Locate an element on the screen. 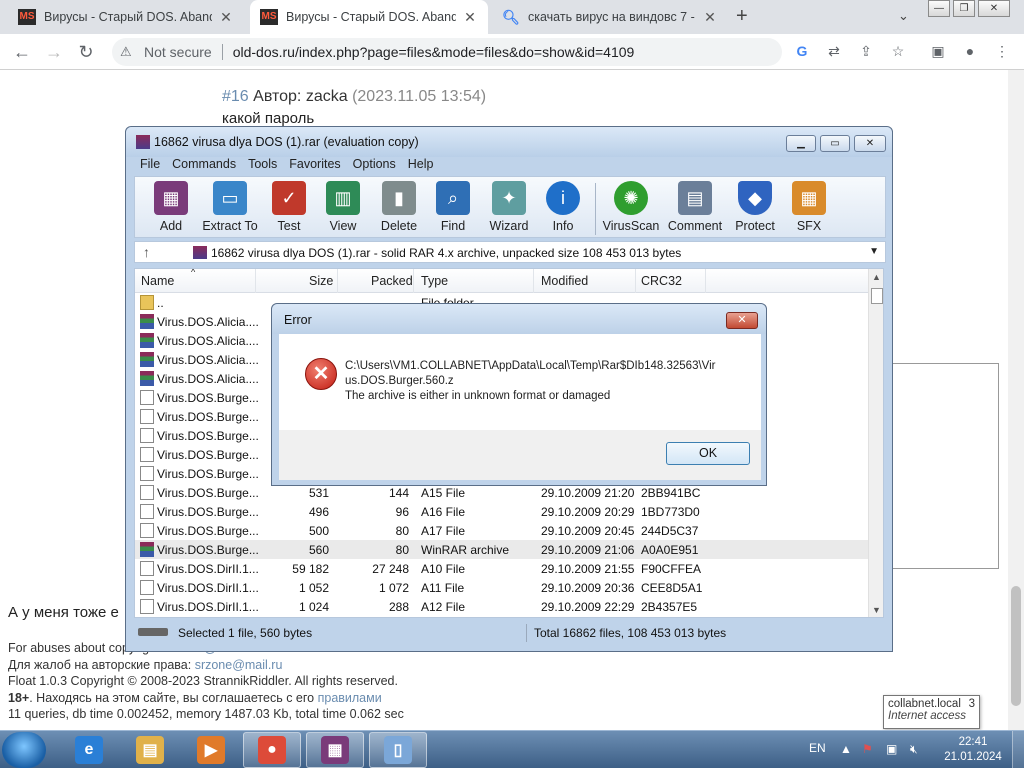 The height and width of the screenshot is (769, 1024). column-crc32: CRC32 is located at coordinates (661, 281).